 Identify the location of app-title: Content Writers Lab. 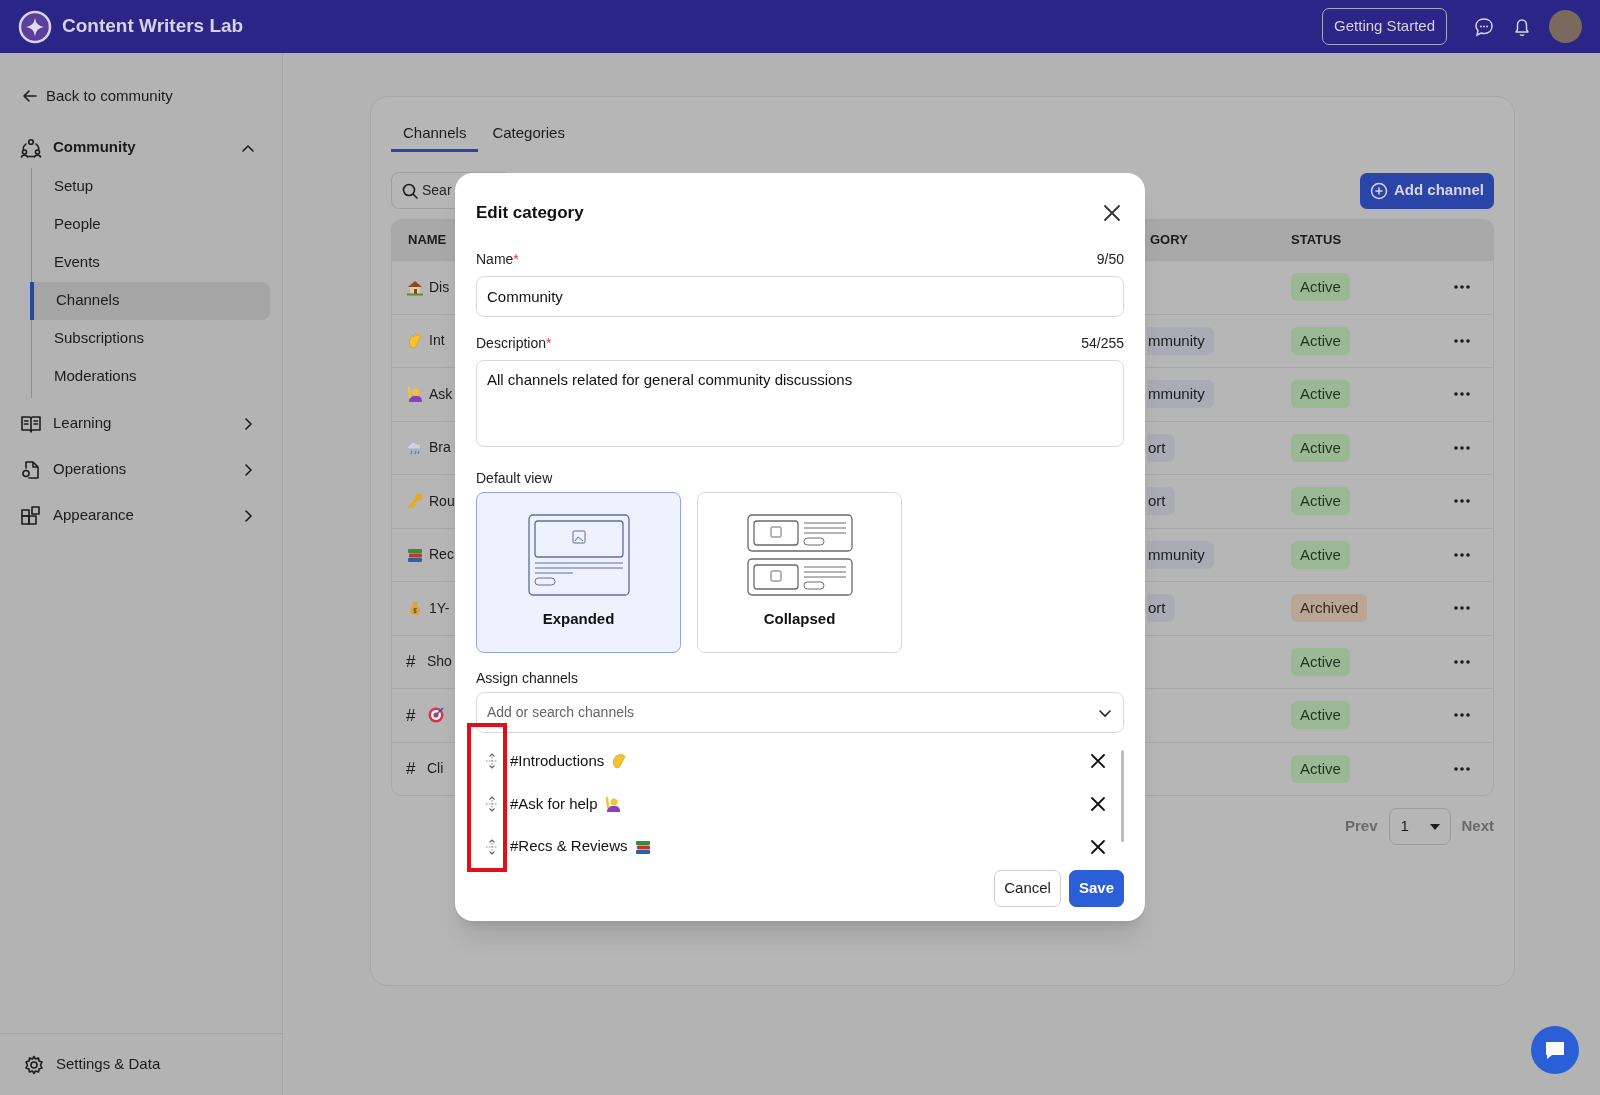
(153, 26).